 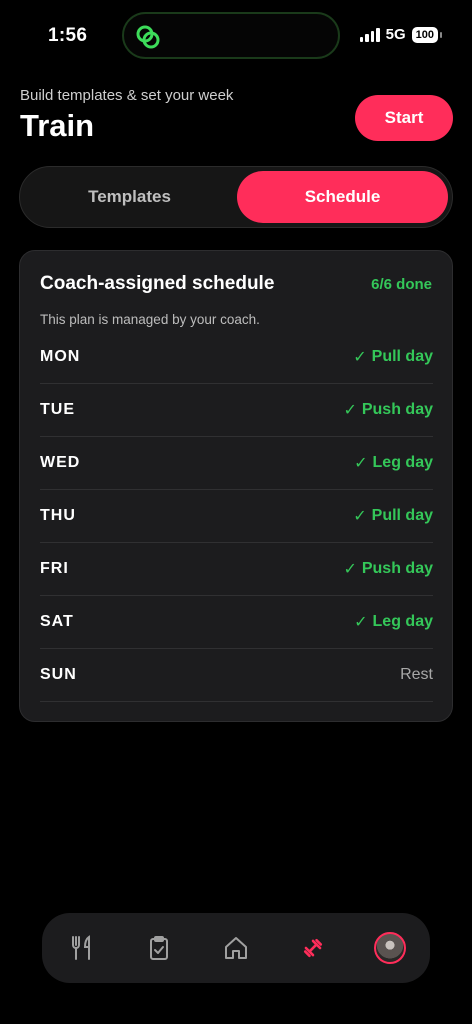 I want to click on dumbbell-icon, so click(x=313, y=948).